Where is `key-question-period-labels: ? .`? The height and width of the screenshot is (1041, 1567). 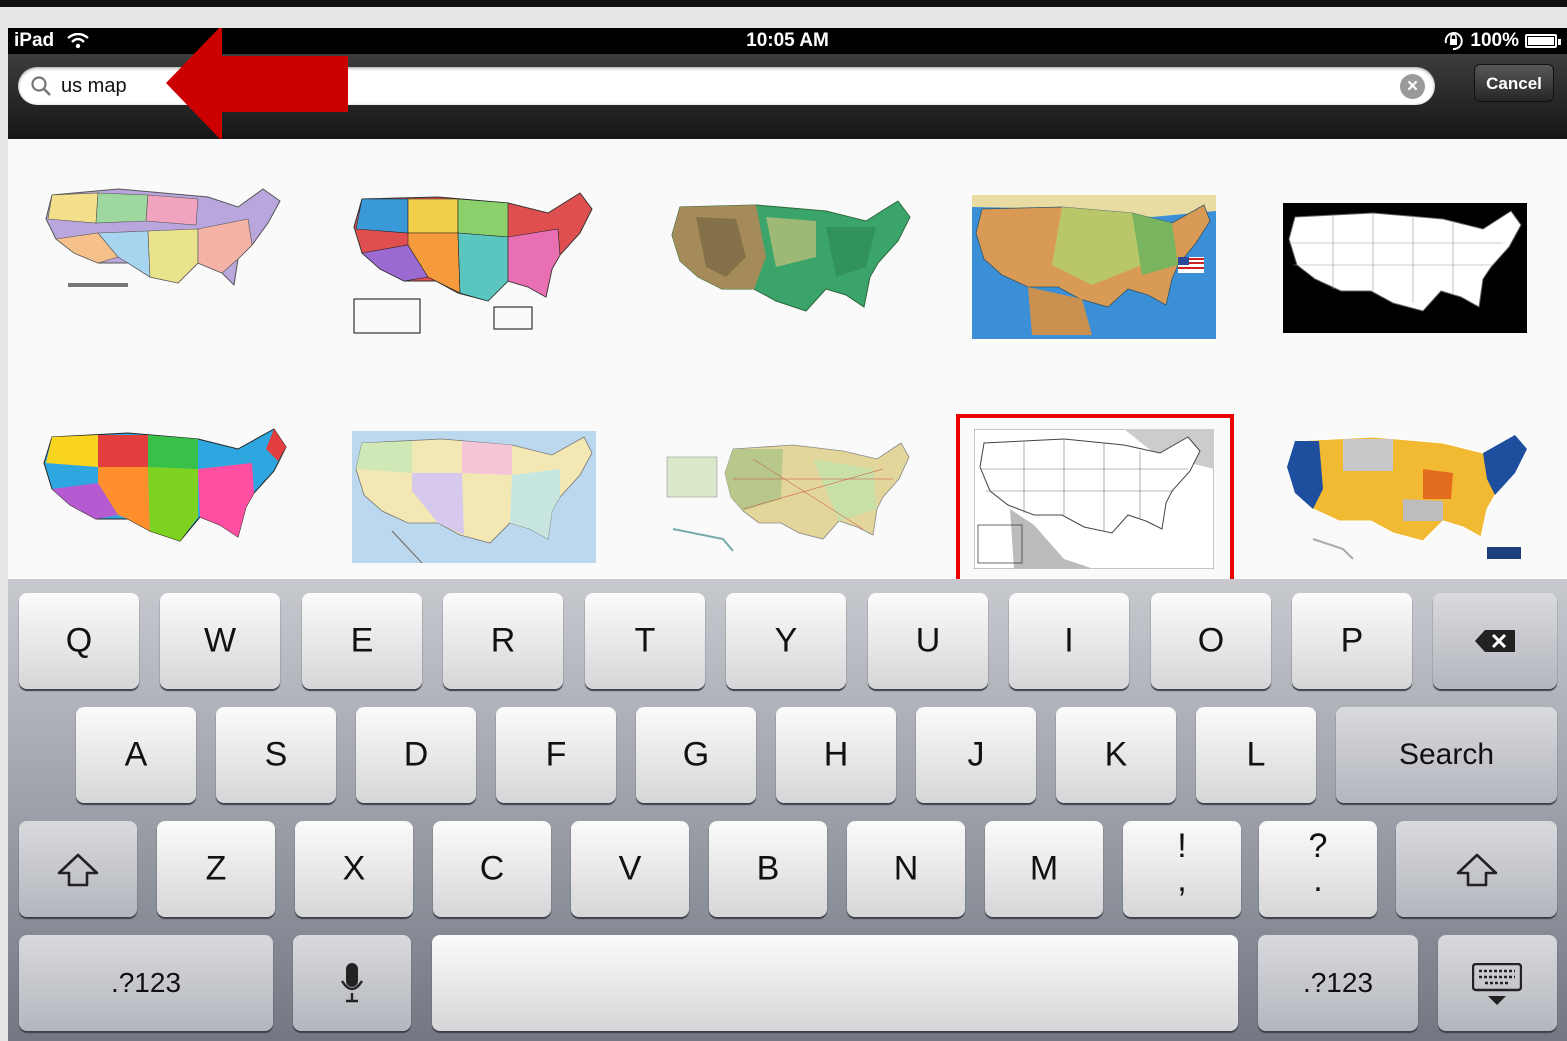 key-question-period-labels: ? . is located at coordinates (1318, 863).